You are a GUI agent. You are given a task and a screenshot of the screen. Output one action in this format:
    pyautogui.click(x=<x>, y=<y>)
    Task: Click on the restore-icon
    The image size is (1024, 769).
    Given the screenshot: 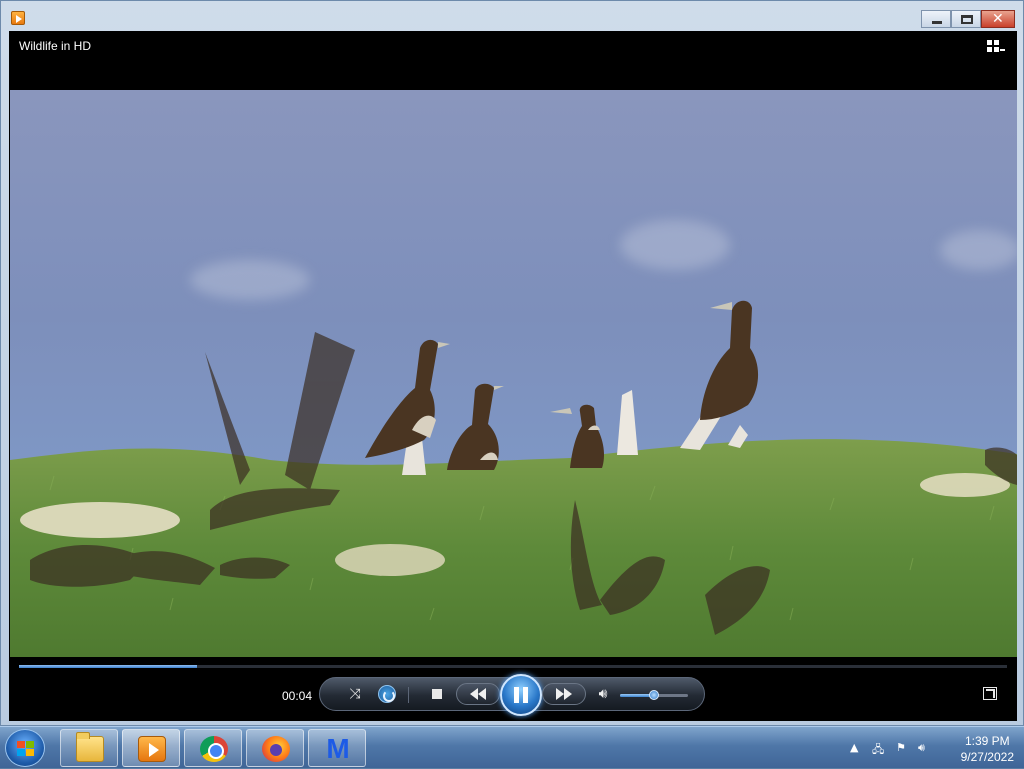 What is the action you would take?
    pyautogui.click(x=967, y=19)
    